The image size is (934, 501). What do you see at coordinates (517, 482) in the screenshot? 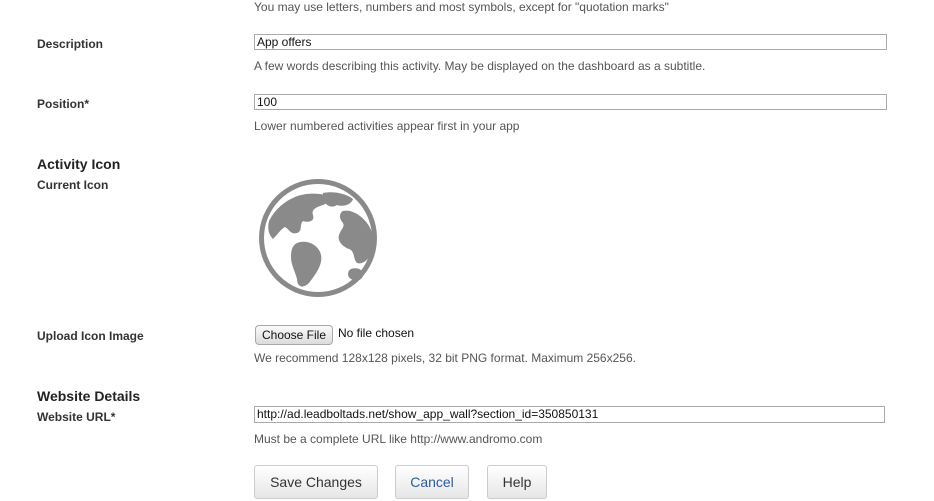
I see `help-button: Help` at bounding box center [517, 482].